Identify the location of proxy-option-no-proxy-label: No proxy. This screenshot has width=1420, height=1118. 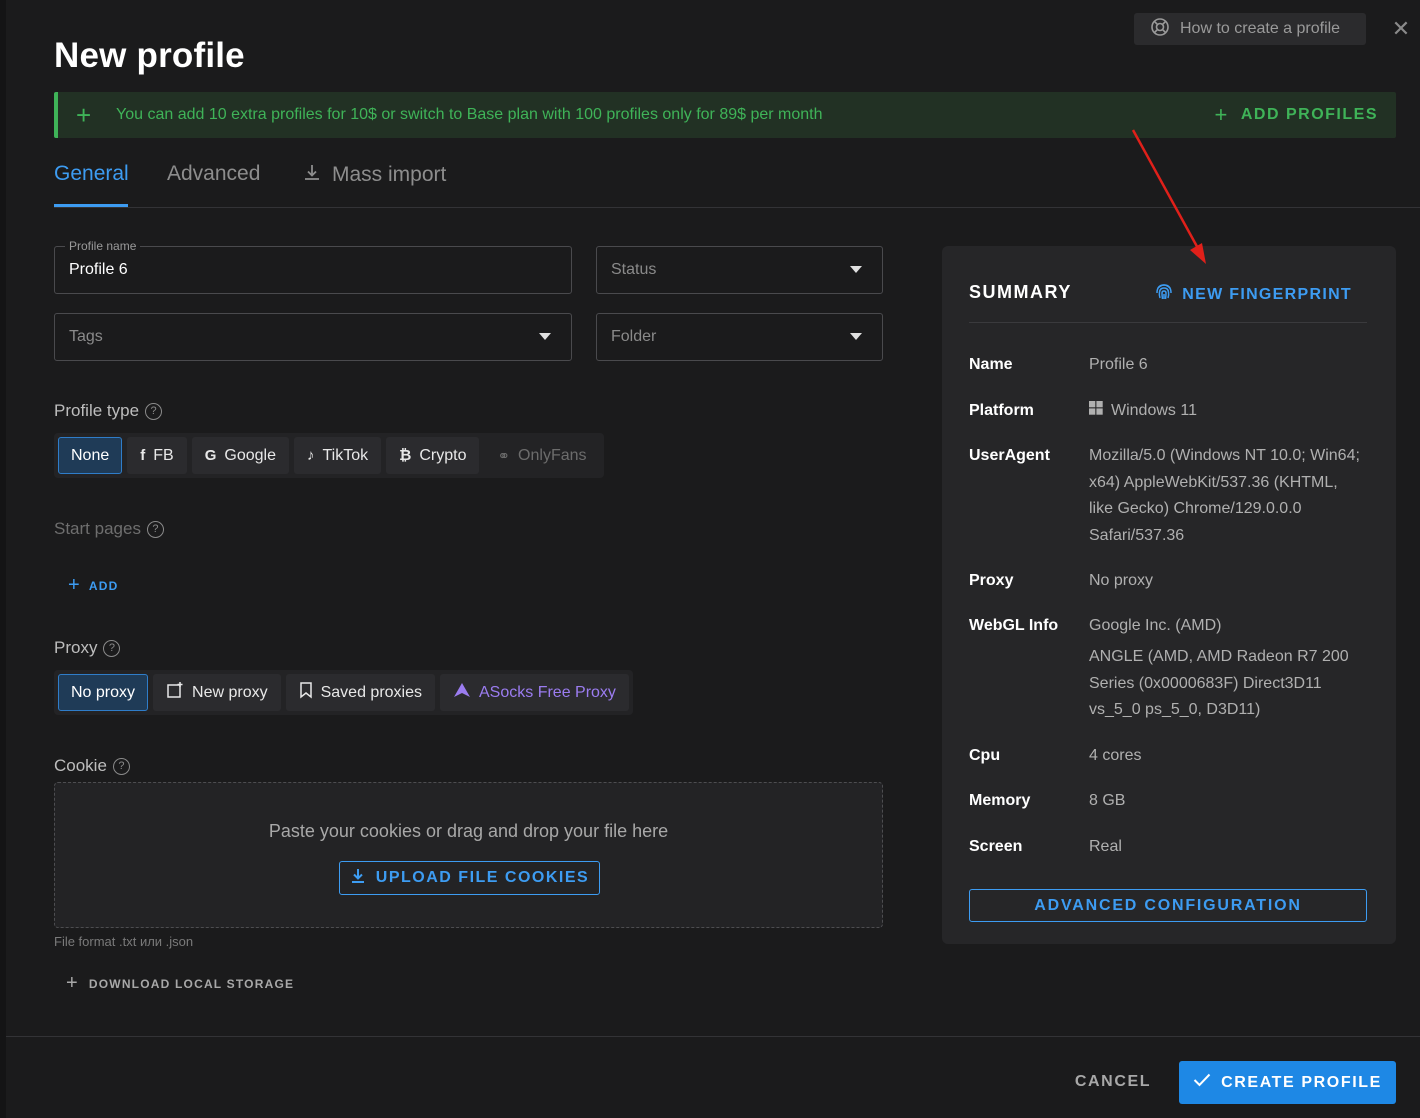
(103, 692).